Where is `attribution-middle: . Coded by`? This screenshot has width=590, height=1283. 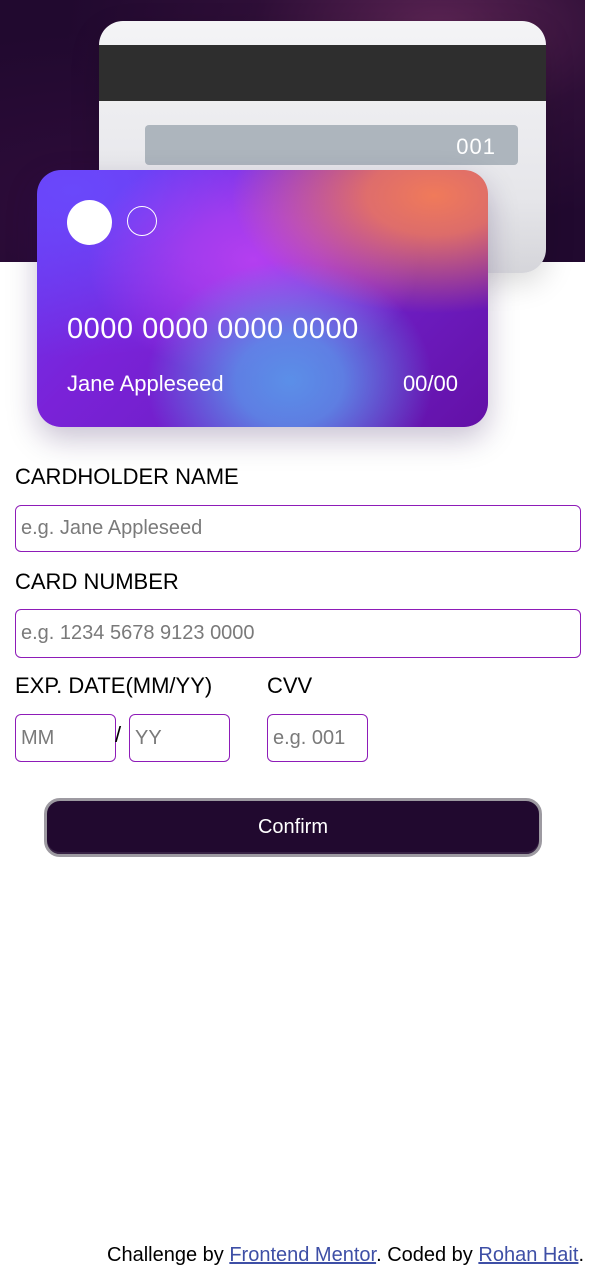
attribution-middle: . Coded by is located at coordinates (427, 1255).